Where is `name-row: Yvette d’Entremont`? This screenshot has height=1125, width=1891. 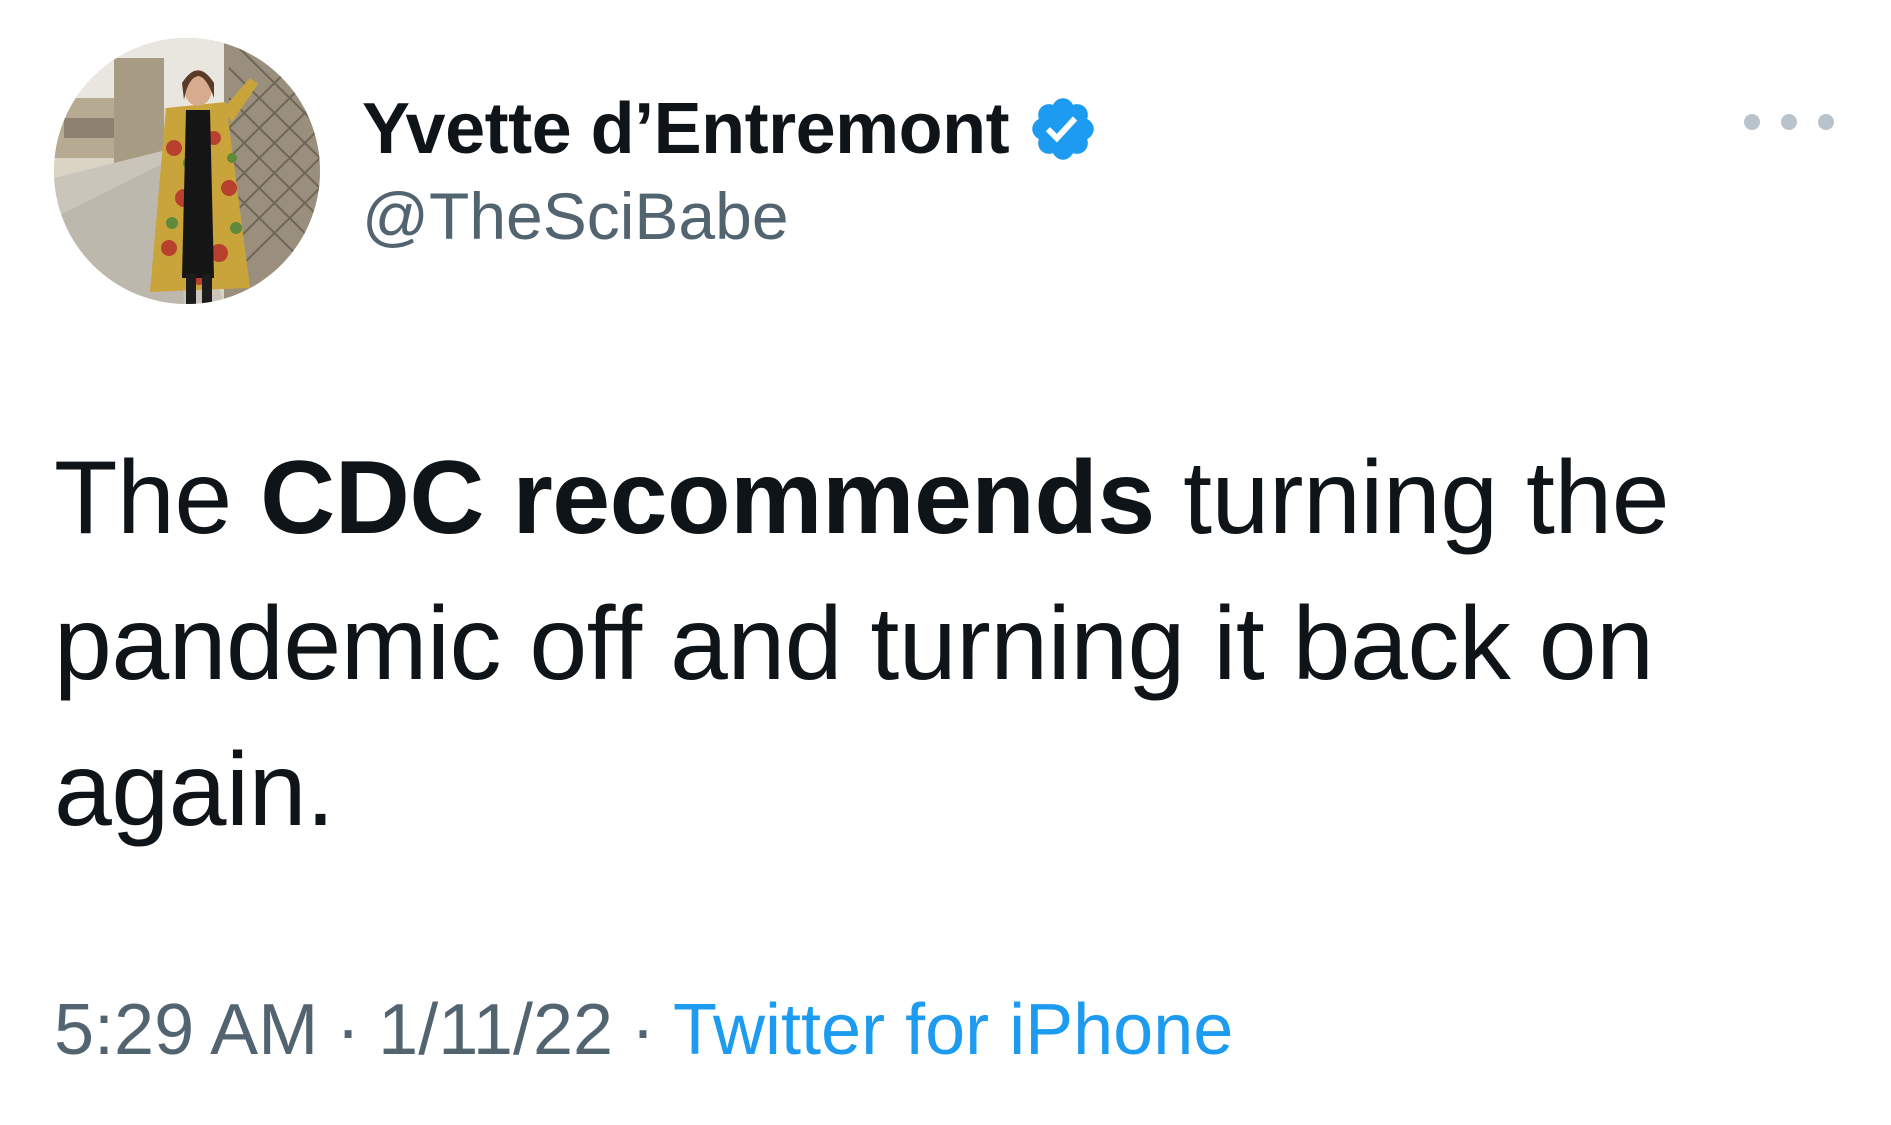 name-row: Yvette d’Entremont is located at coordinates (730, 129).